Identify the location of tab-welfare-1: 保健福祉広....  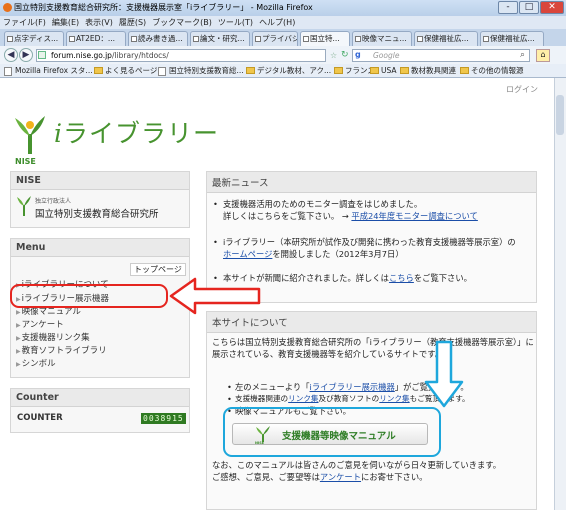
(446, 38).